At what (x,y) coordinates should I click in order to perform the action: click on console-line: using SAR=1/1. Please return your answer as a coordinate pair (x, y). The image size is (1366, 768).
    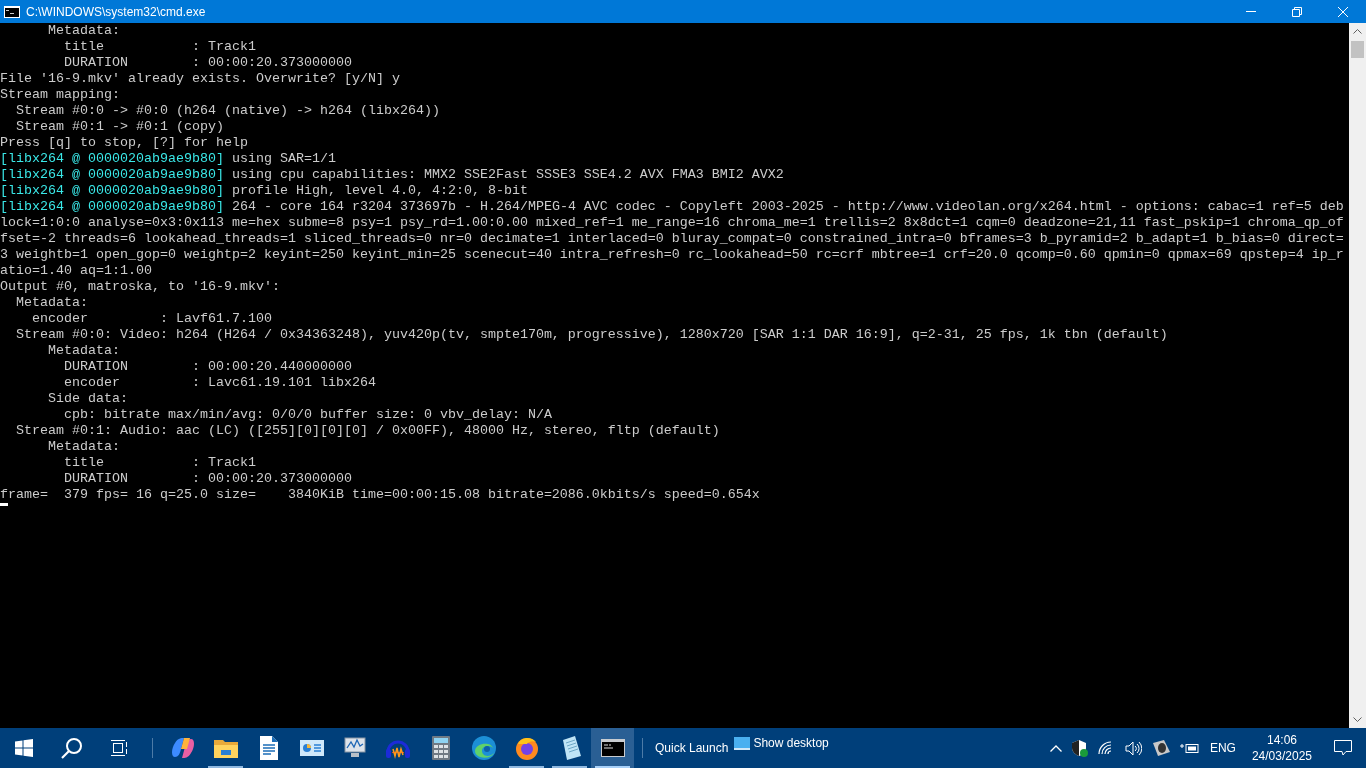
    Looking at the image, I should click on (283, 158).